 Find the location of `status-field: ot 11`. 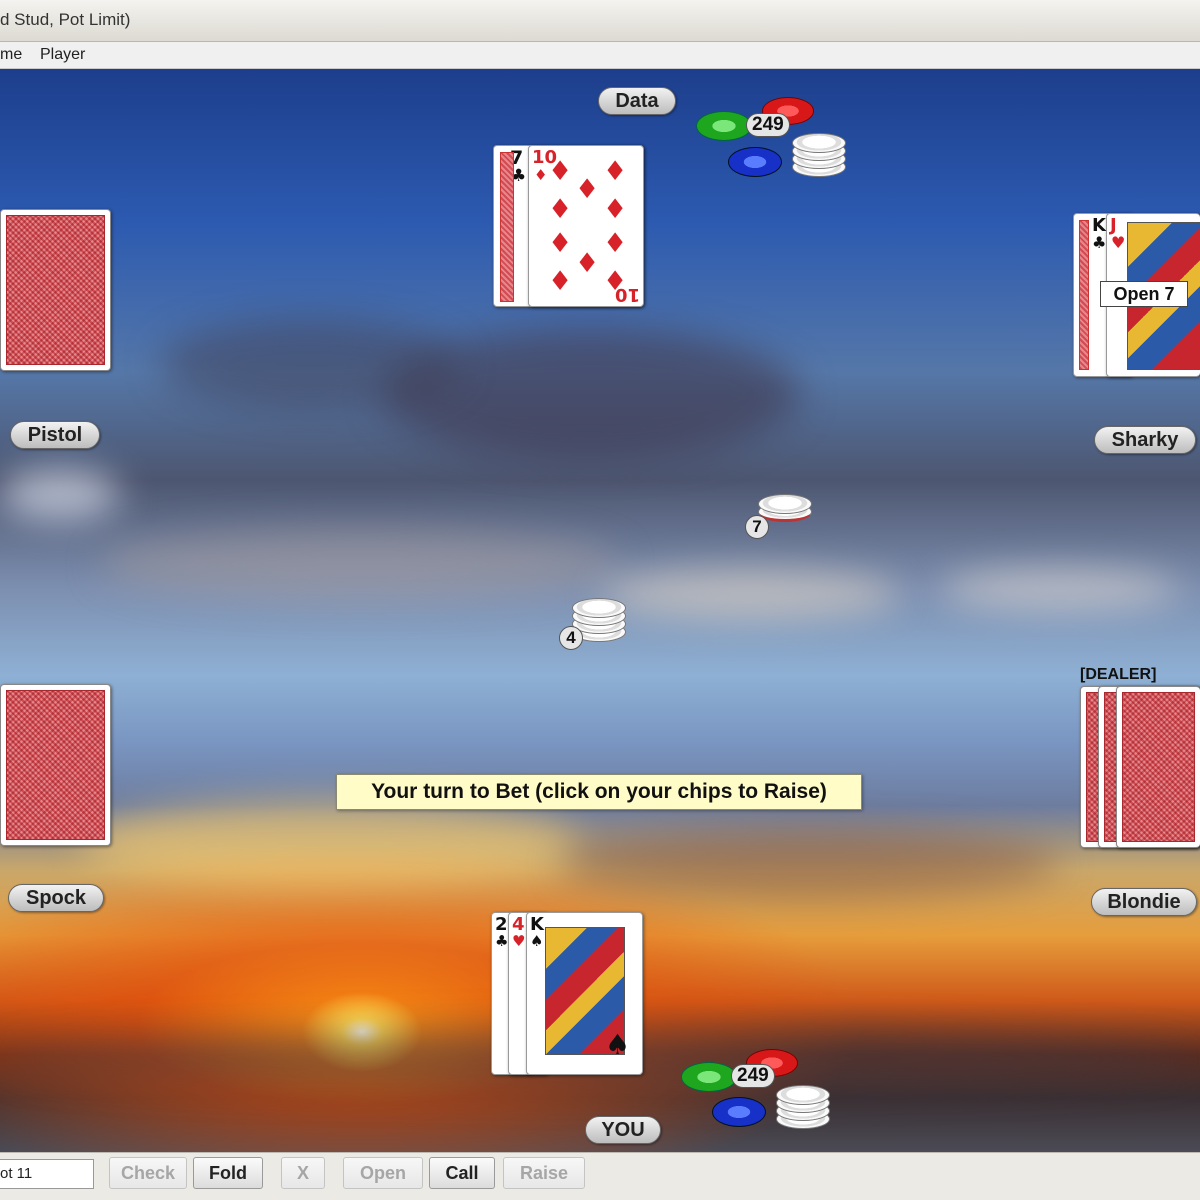

status-field: ot 11 is located at coordinates (47, 1174).